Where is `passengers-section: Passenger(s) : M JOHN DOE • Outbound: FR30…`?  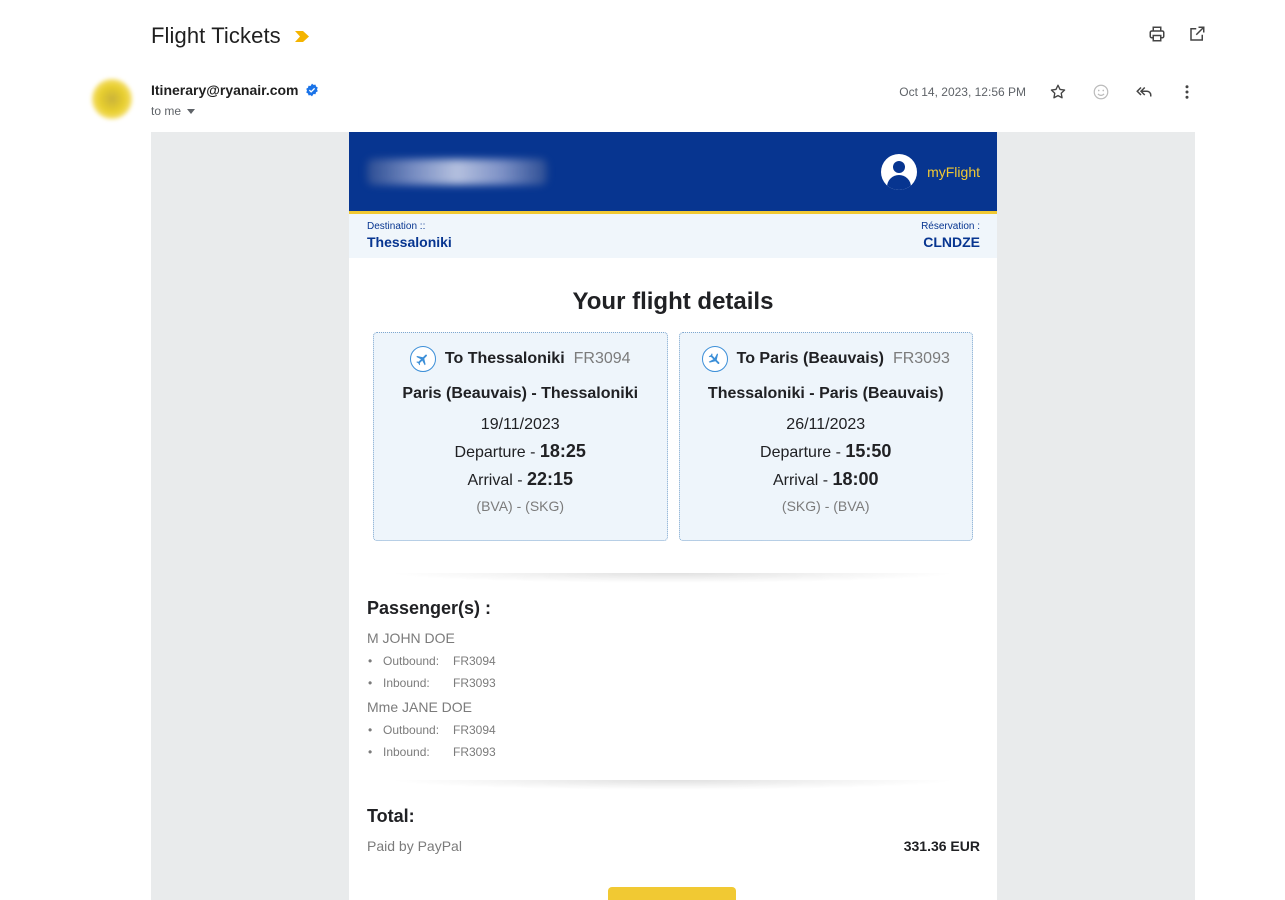 passengers-section: Passenger(s) : M JOHN DOE • Outbound: FR30… is located at coordinates (673, 678).